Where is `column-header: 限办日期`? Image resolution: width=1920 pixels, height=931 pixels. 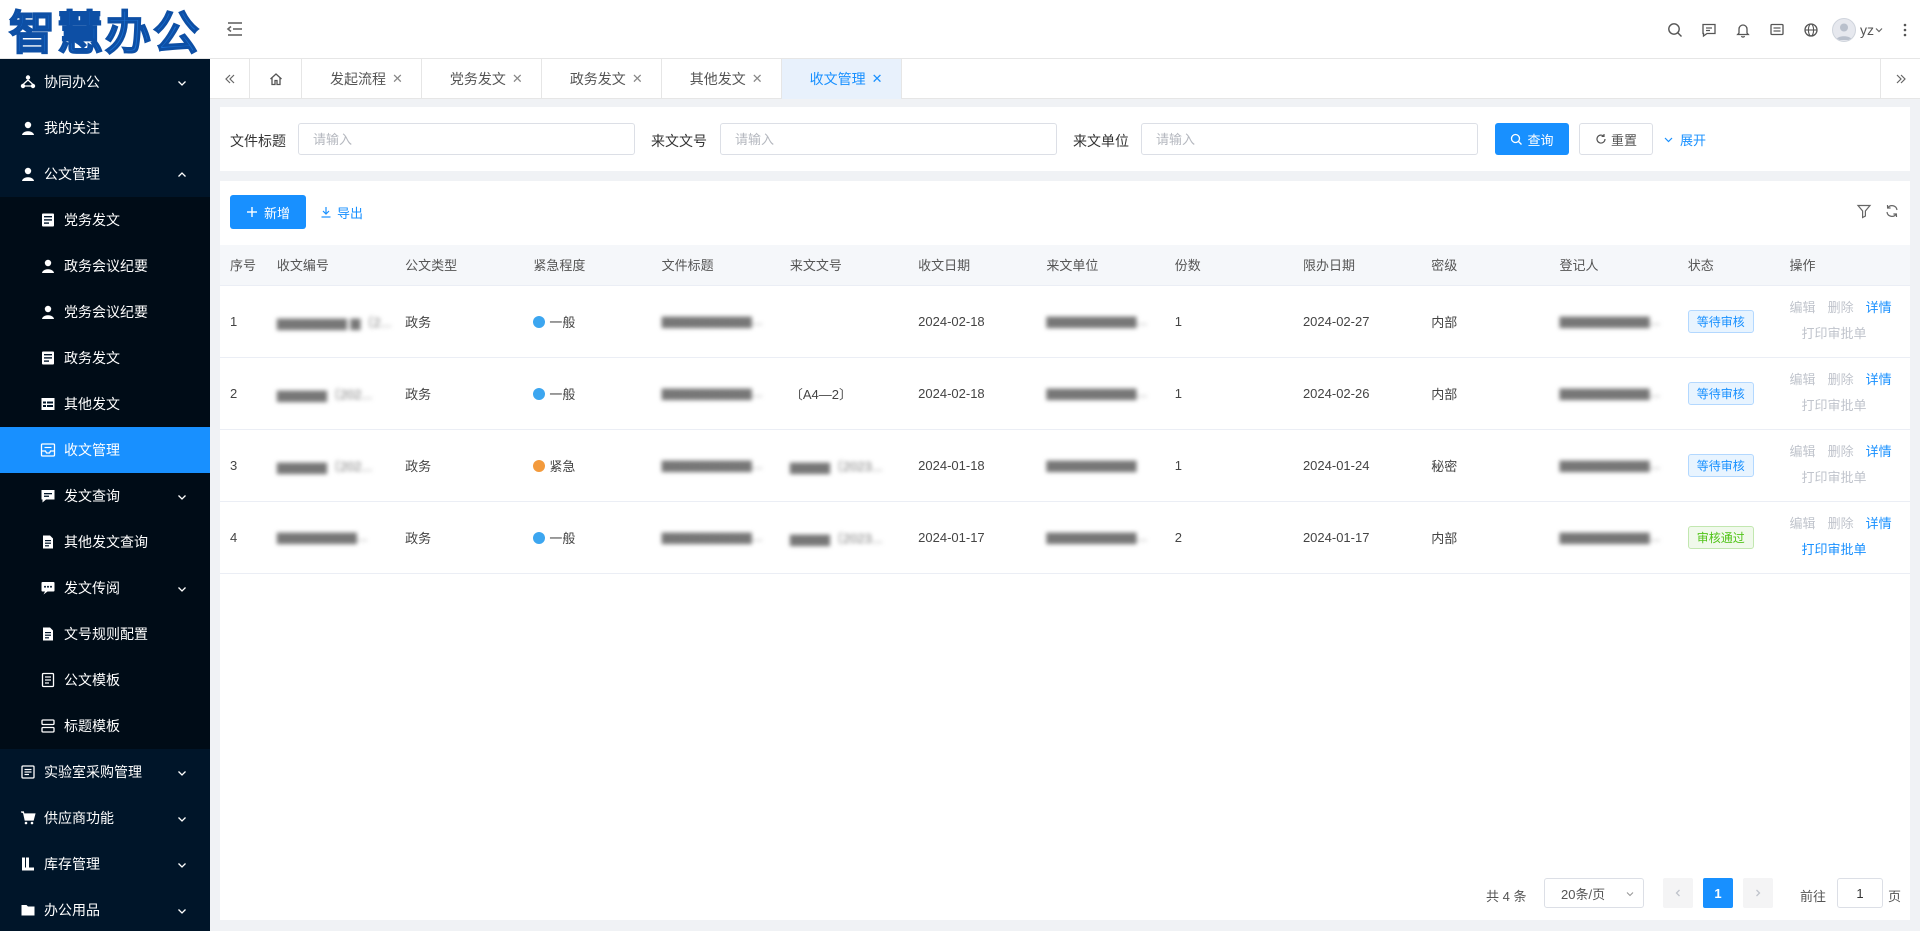
column-header: 限办日期 is located at coordinates (1357, 265).